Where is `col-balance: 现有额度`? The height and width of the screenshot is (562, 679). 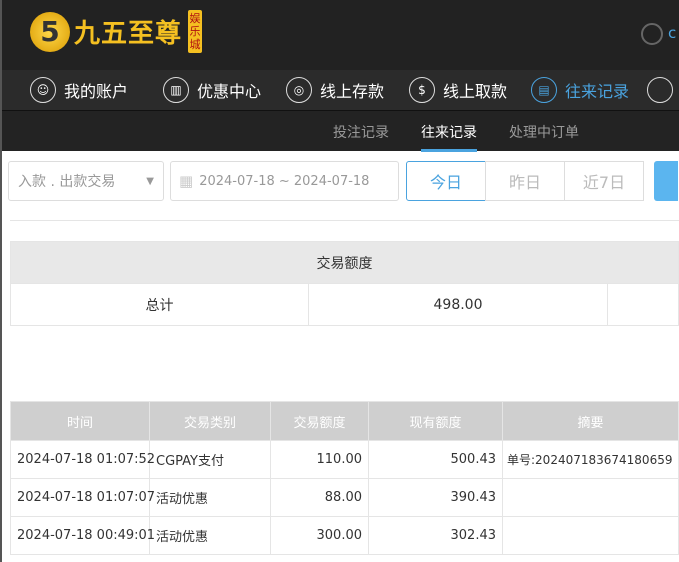
col-balance: 现有额度 is located at coordinates (435, 421).